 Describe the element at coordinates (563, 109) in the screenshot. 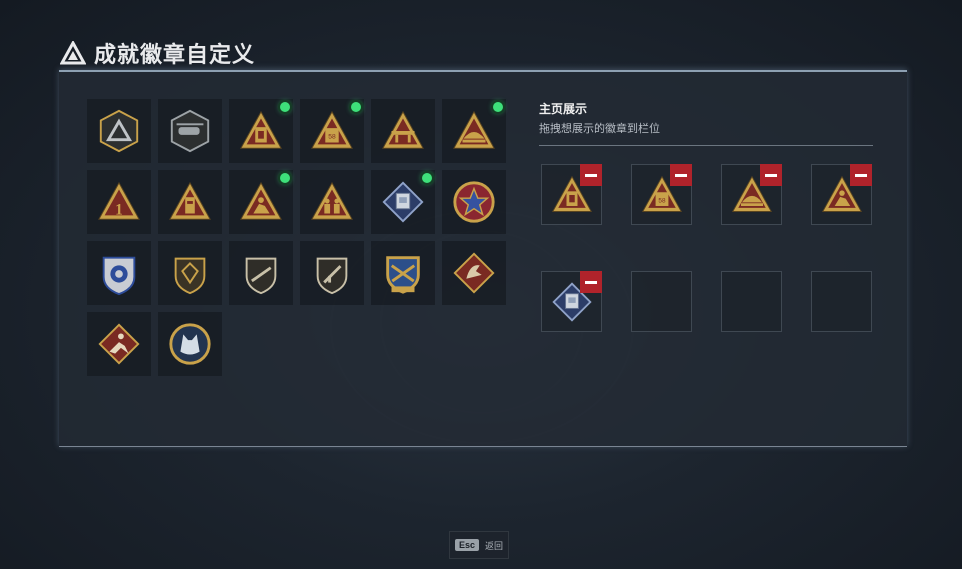

I see `section-title: 主页展示` at that location.